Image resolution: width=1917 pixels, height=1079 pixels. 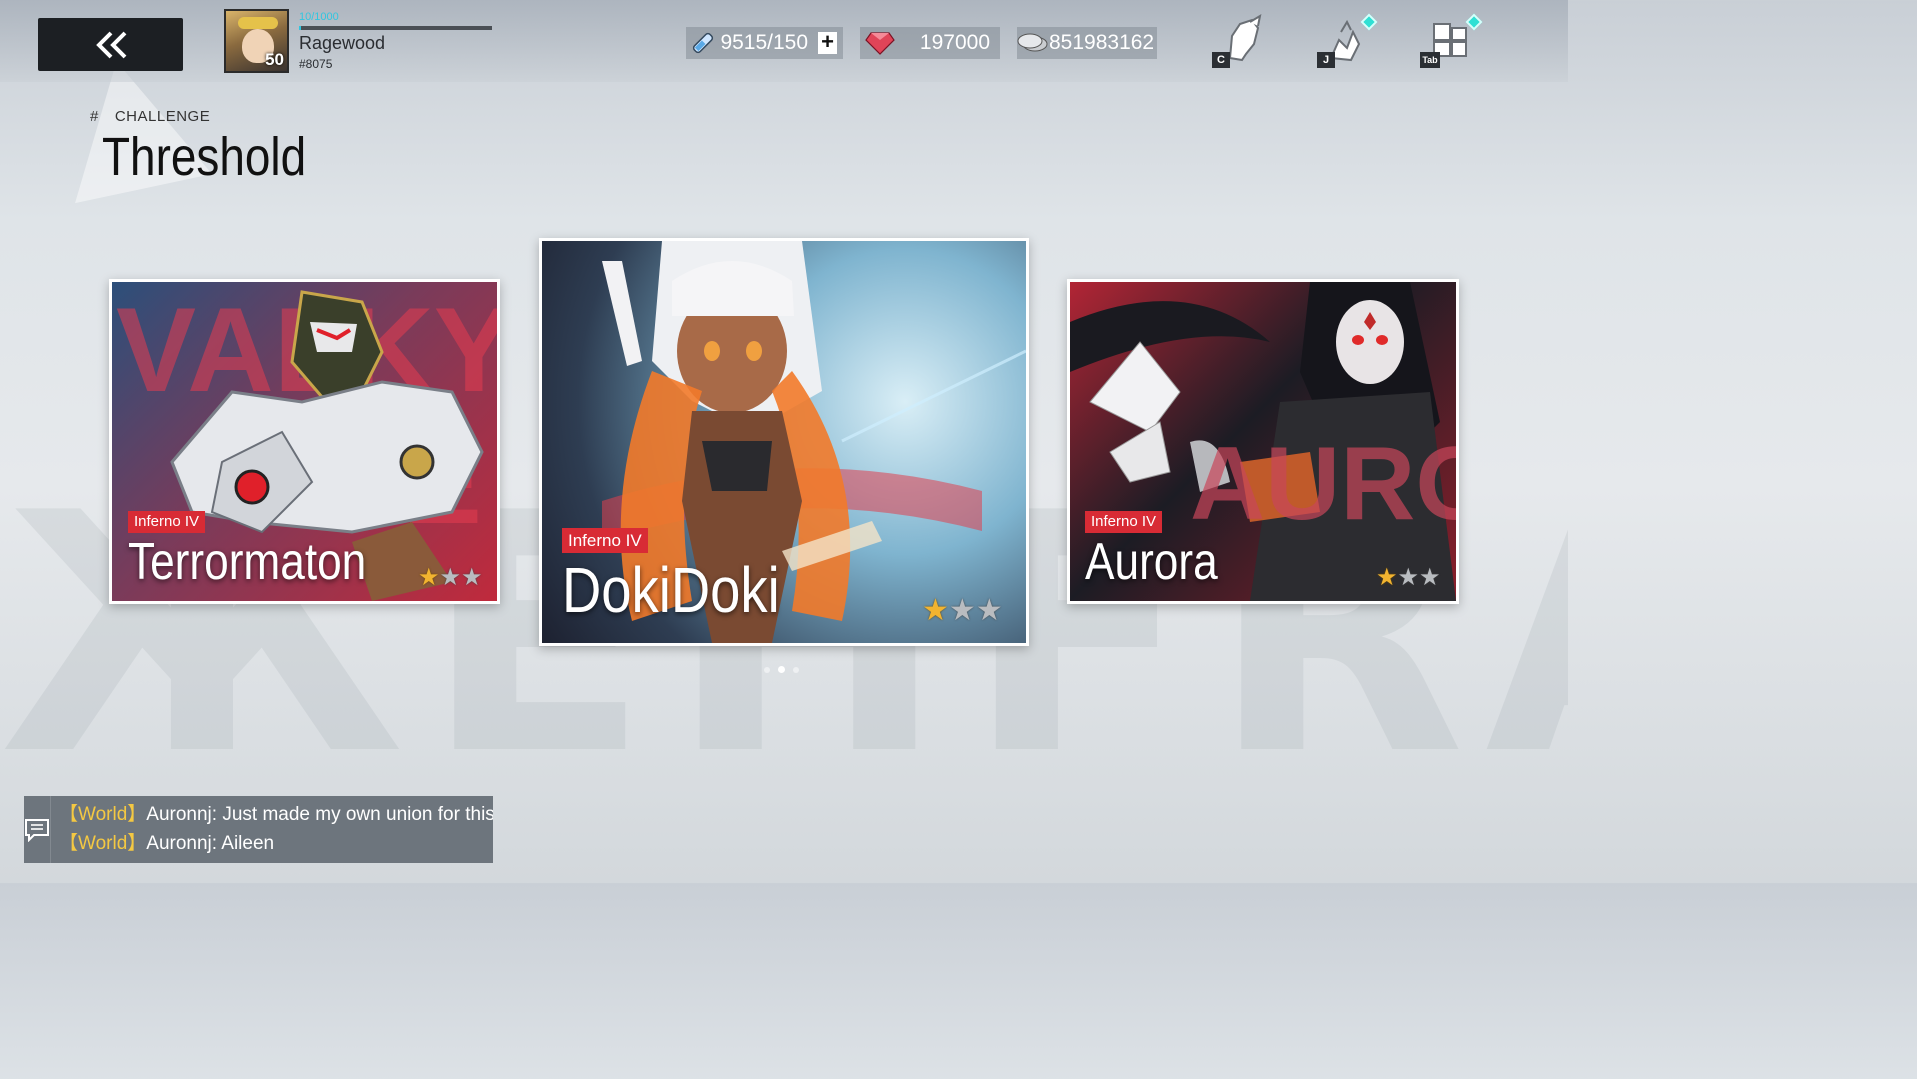 I want to click on stamina-value: 9515/150, so click(x=764, y=42).